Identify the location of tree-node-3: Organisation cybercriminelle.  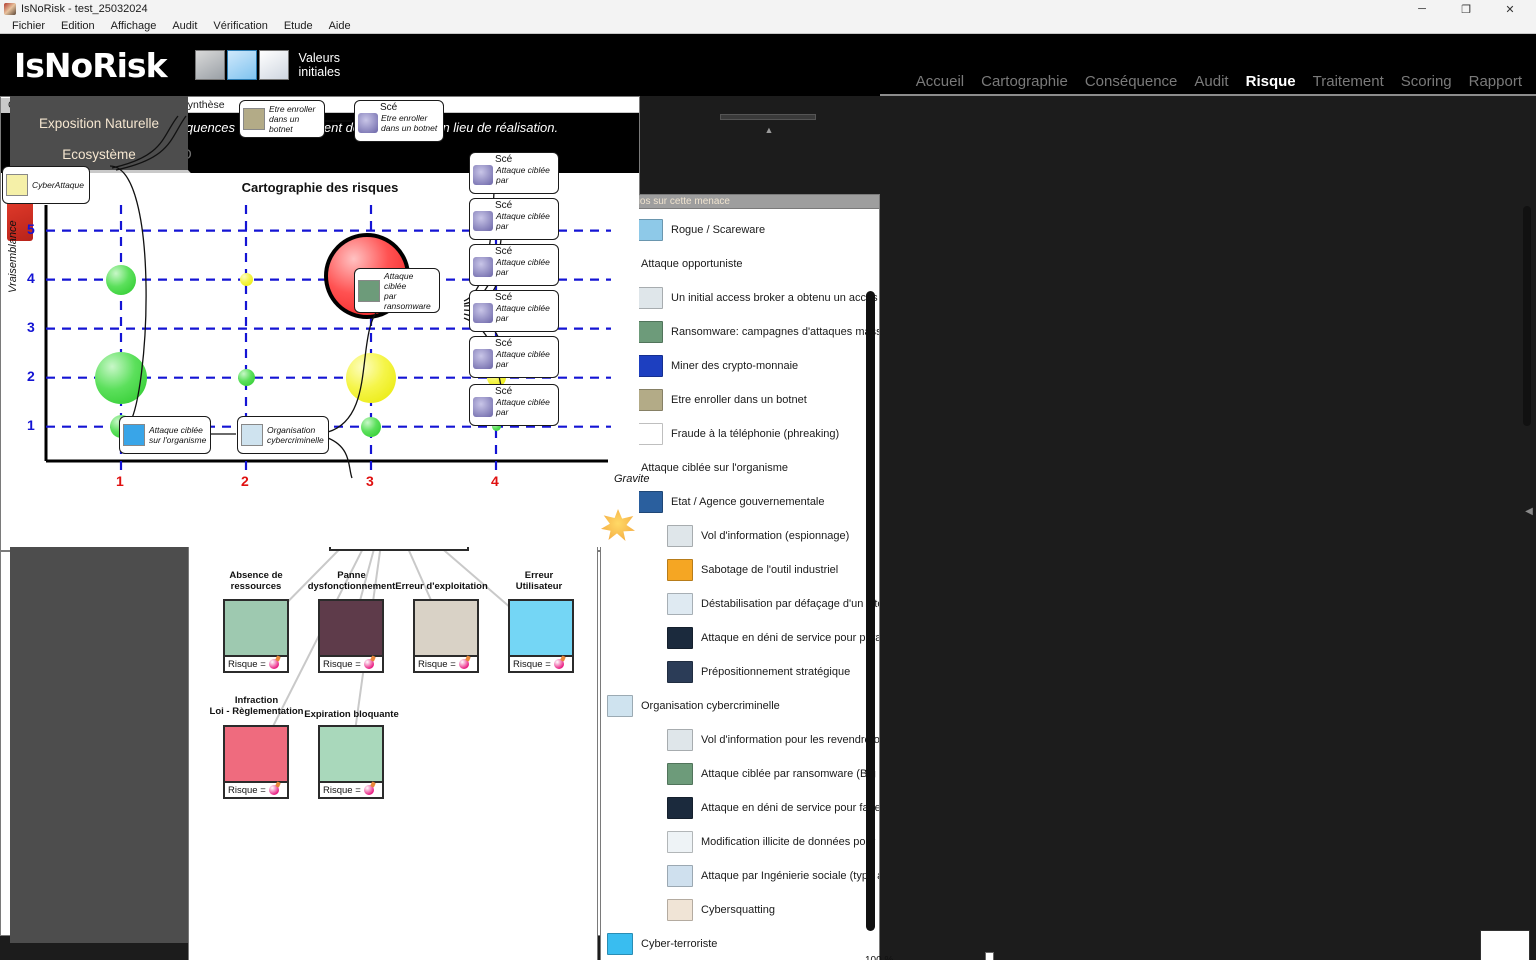
(283, 435).